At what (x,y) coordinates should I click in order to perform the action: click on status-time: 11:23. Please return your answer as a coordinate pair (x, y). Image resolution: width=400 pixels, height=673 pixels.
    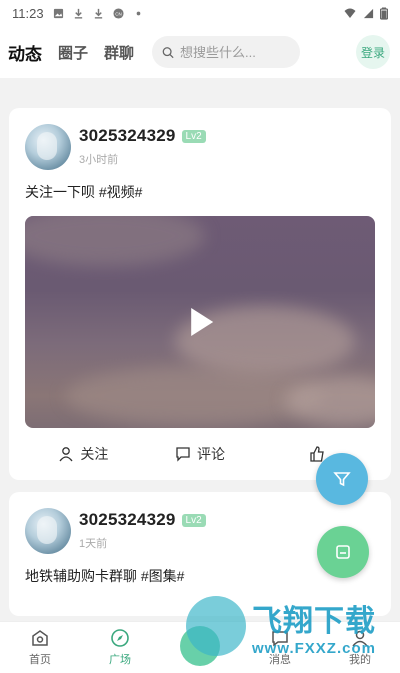
    Looking at the image, I should click on (28, 13).